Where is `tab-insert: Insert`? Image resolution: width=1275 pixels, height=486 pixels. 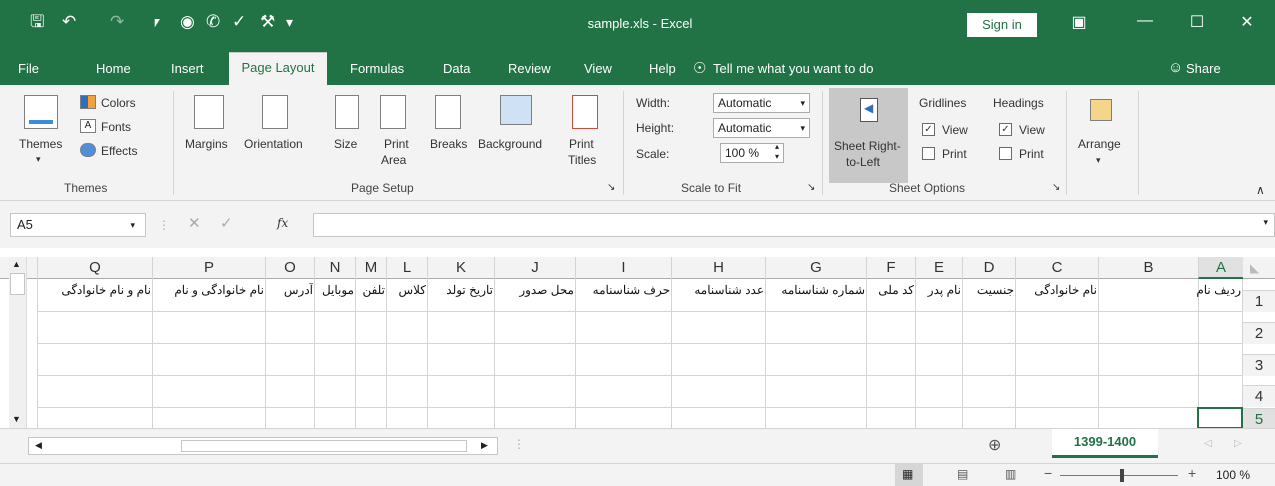
tab-insert: Insert is located at coordinates (187, 68).